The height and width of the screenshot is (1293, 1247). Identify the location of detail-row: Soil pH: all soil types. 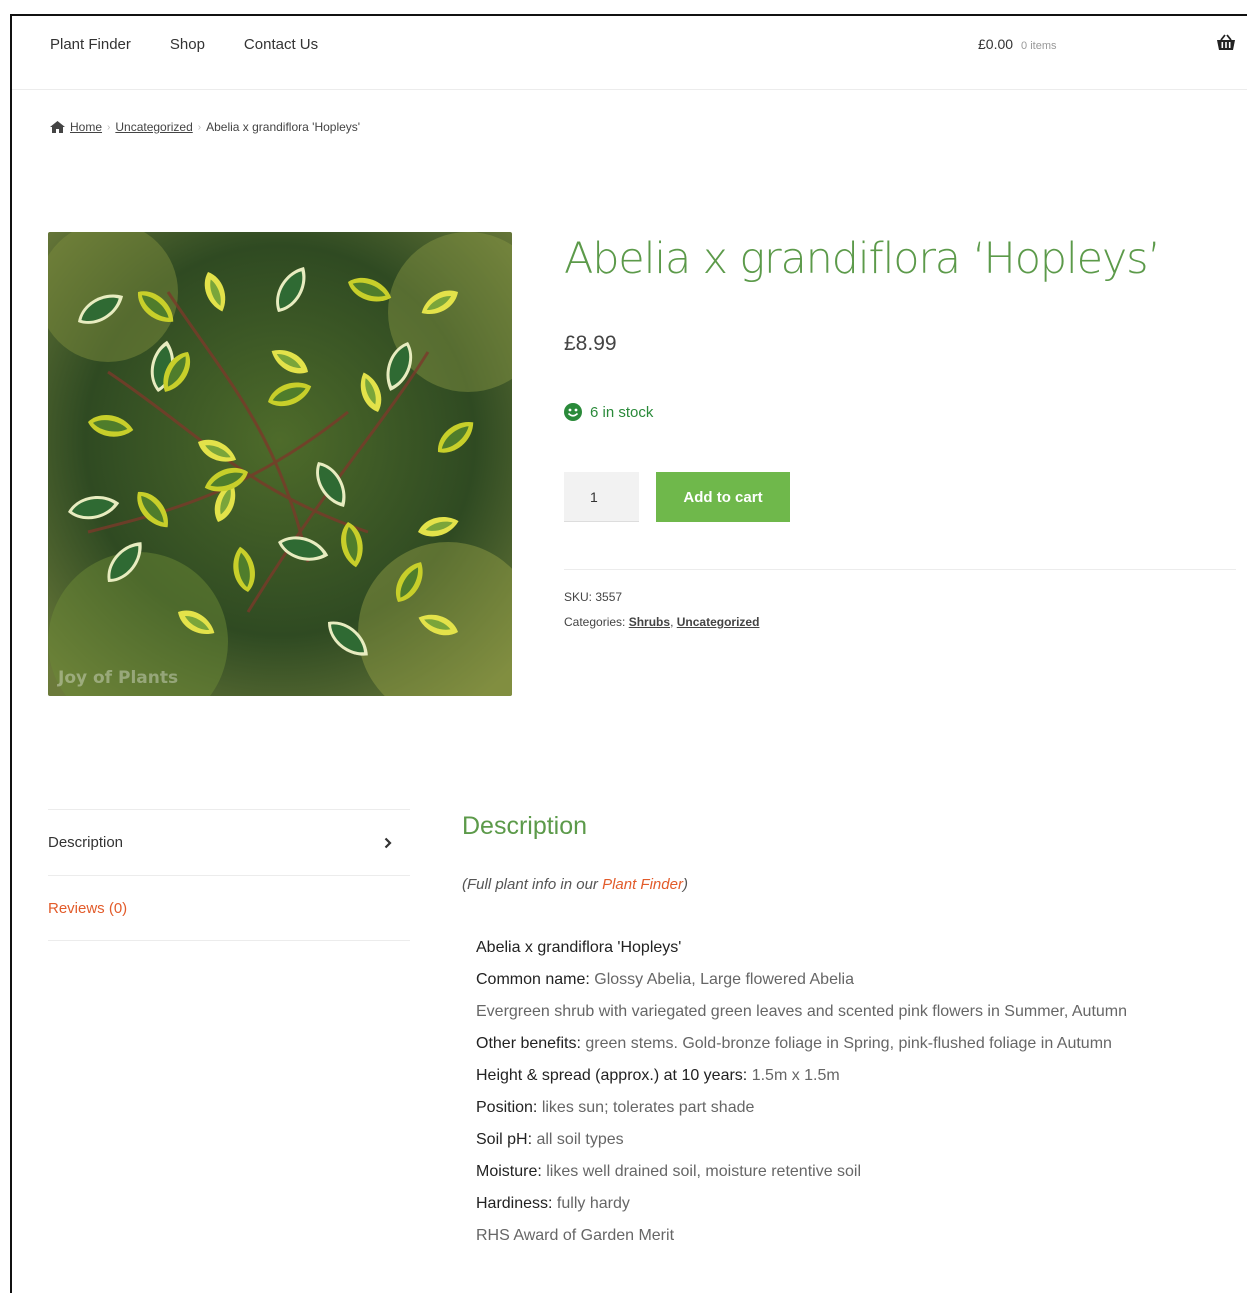
(856, 1140).